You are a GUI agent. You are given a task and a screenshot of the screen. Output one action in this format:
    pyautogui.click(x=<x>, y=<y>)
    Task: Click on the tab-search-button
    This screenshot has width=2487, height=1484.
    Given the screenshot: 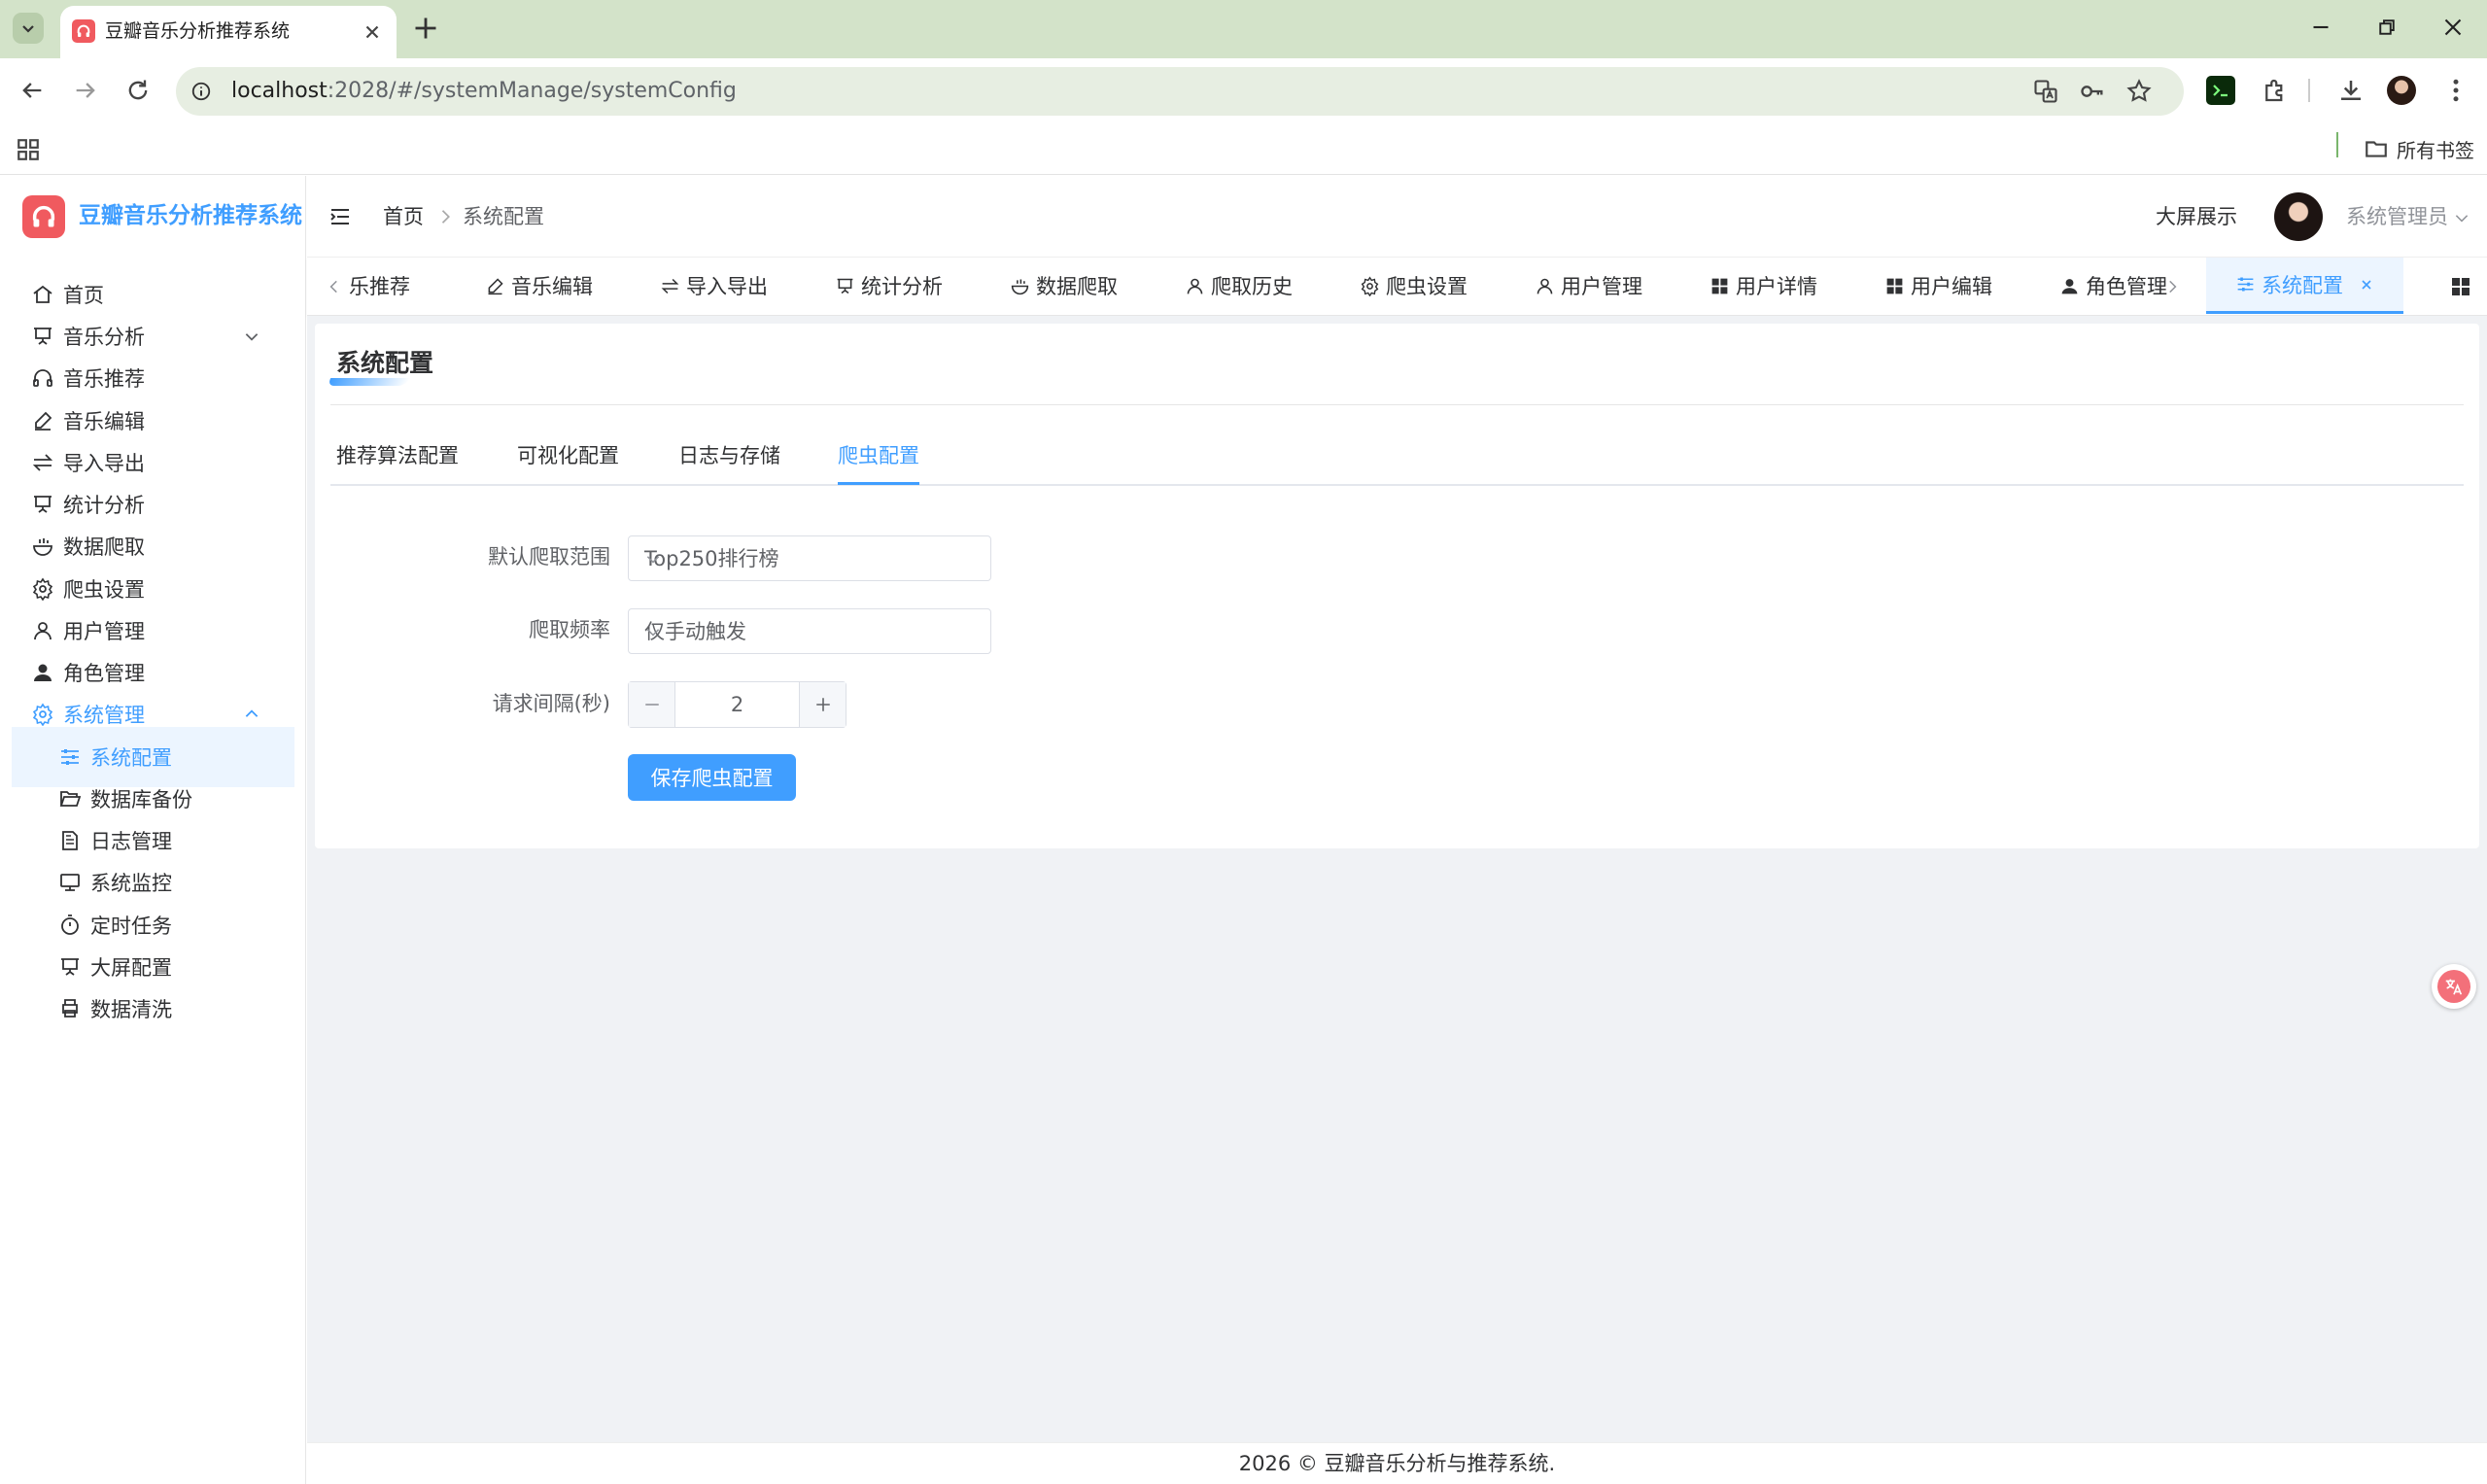 What is the action you would take?
    pyautogui.click(x=29, y=28)
    